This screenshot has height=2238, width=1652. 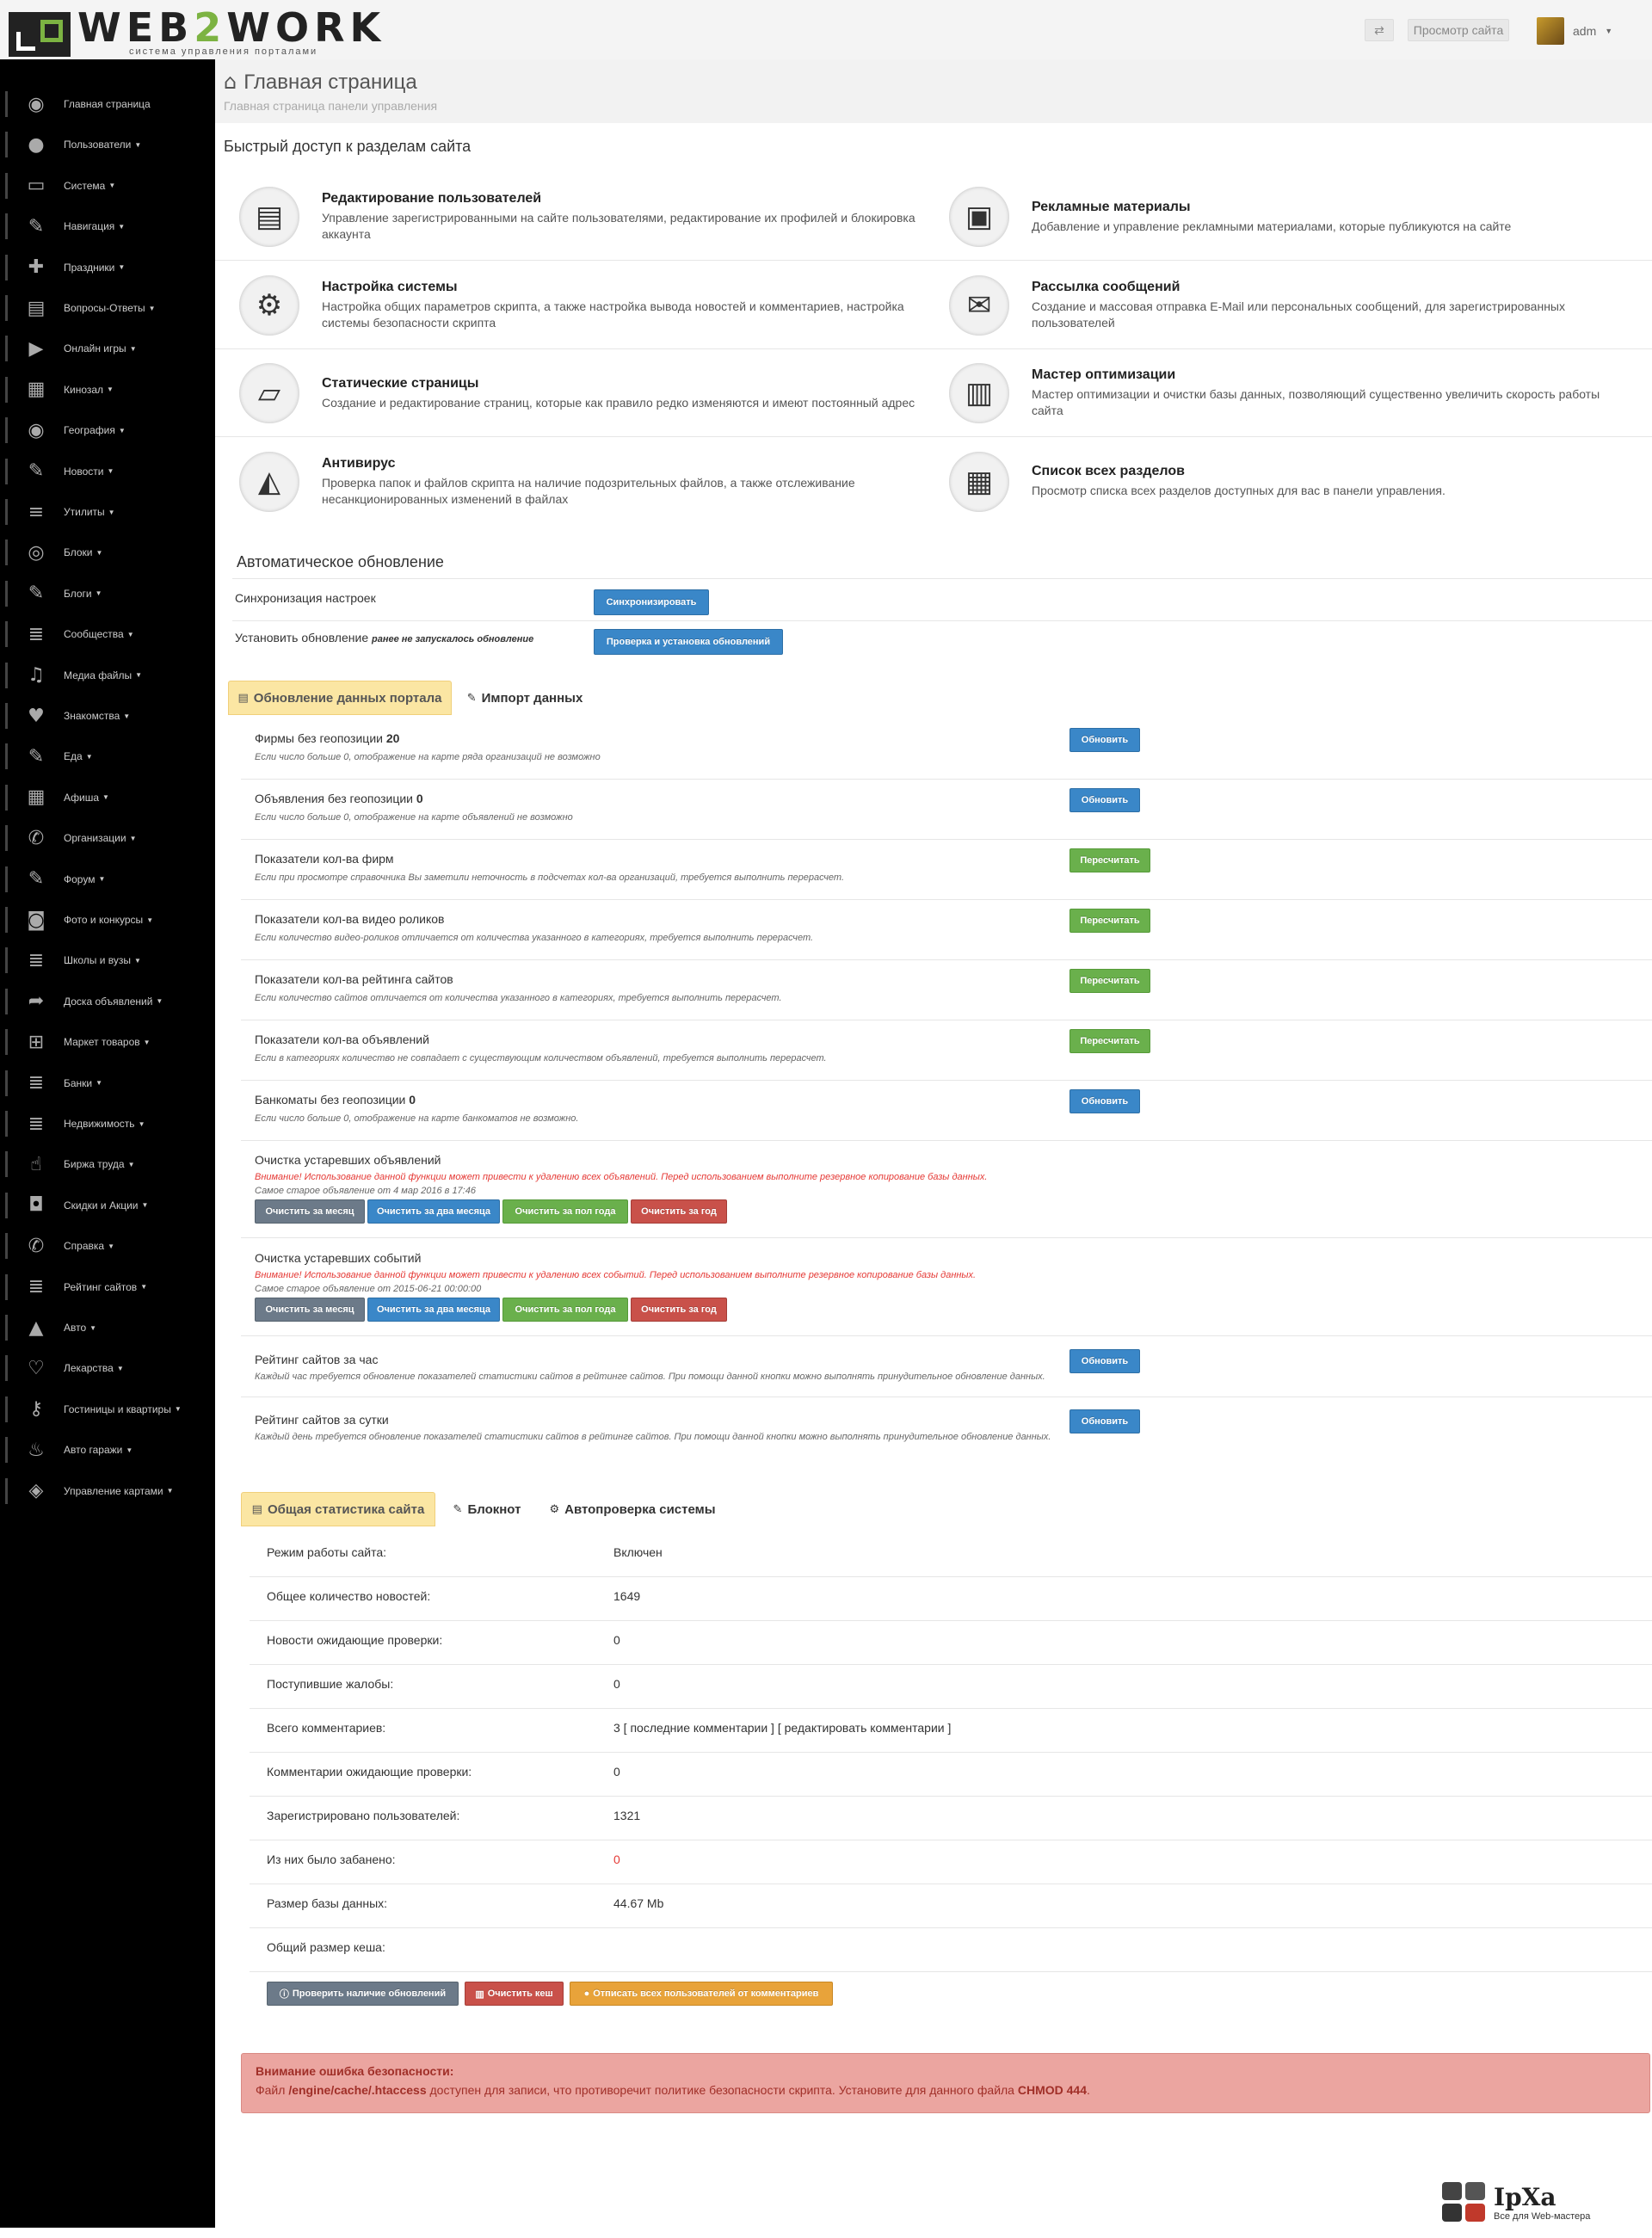 What do you see at coordinates (107, 960) in the screenshot?
I see `sidebar-item: ≣ Школы и вузы ▼` at bounding box center [107, 960].